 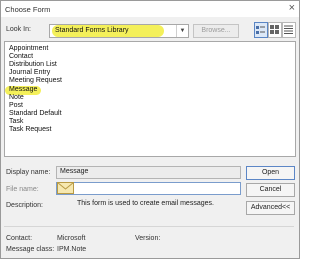 I want to click on chevron-down-icon: ▼, so click(x=182, y=31).